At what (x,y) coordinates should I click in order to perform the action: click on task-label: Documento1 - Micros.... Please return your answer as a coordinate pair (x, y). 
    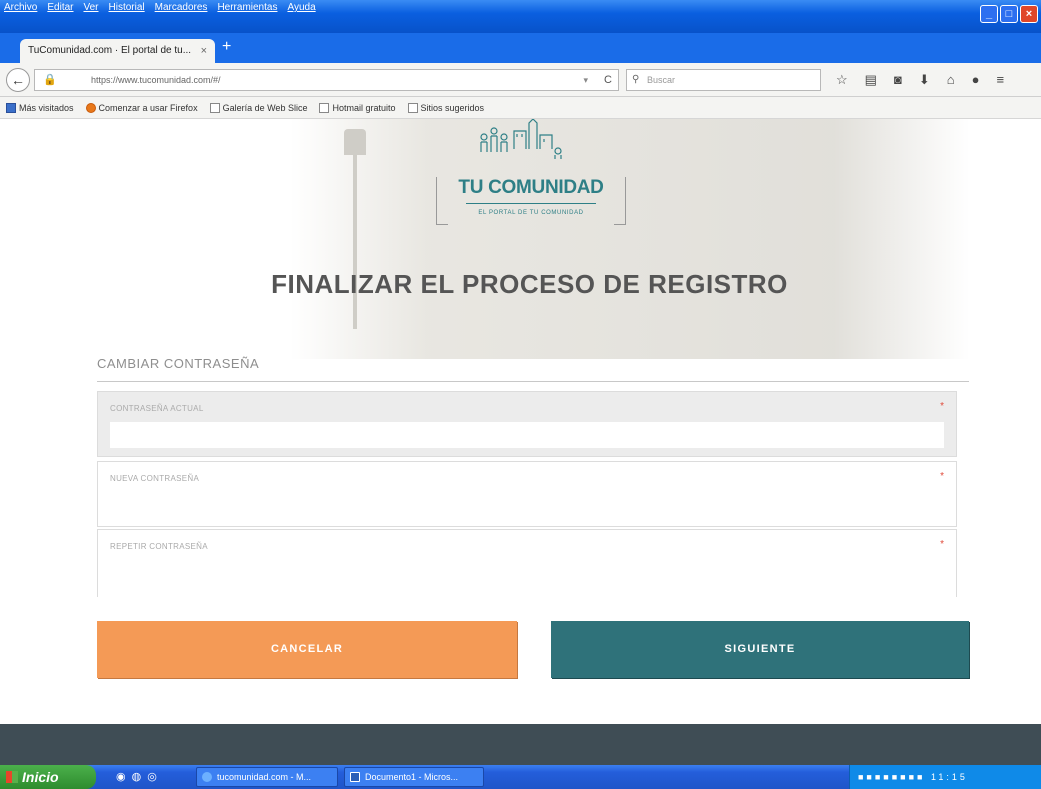
    Looking at the image, I should click on (412, 777).